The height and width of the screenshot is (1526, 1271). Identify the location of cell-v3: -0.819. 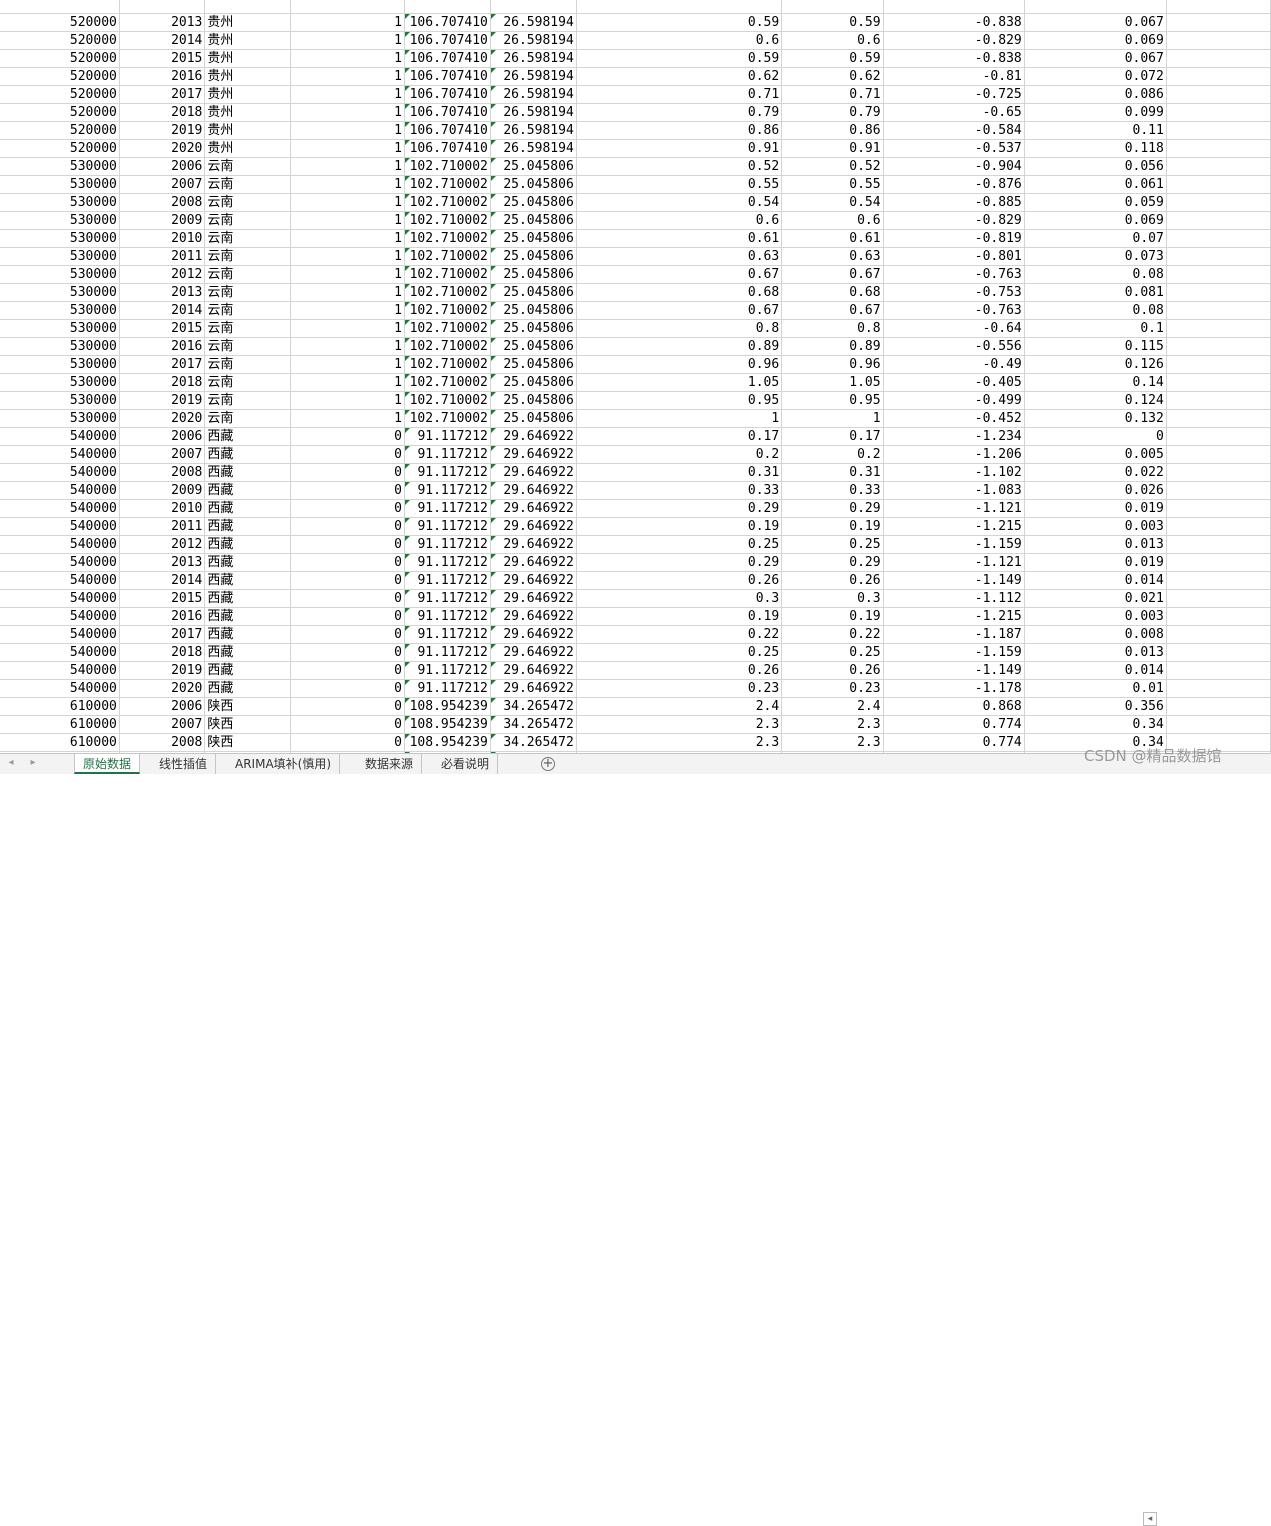
(954, 238).